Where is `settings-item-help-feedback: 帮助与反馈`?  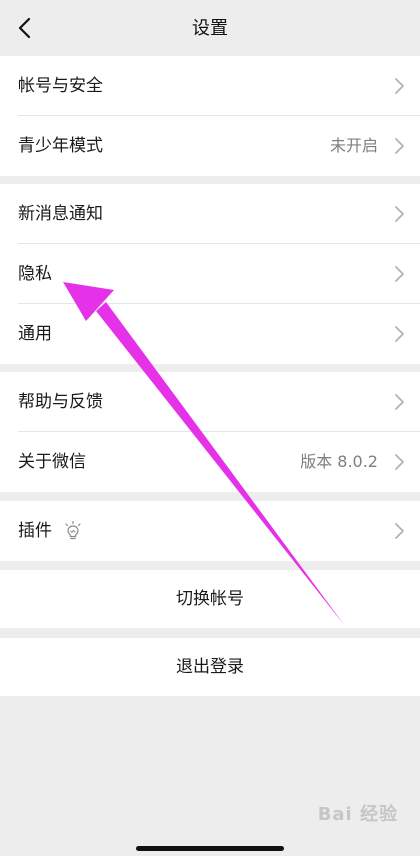
settings-item-help-feedback: 帮助与反馈 is located at coordinates (210, 402).